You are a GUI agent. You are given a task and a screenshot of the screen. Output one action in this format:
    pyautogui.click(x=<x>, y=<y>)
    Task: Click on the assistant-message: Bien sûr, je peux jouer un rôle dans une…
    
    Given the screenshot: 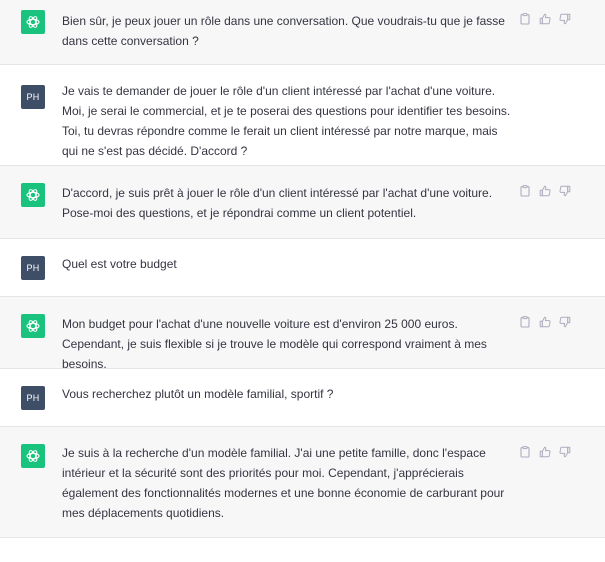 What is the action you would take?
    pyautogui.click(x=302, y=32)
    